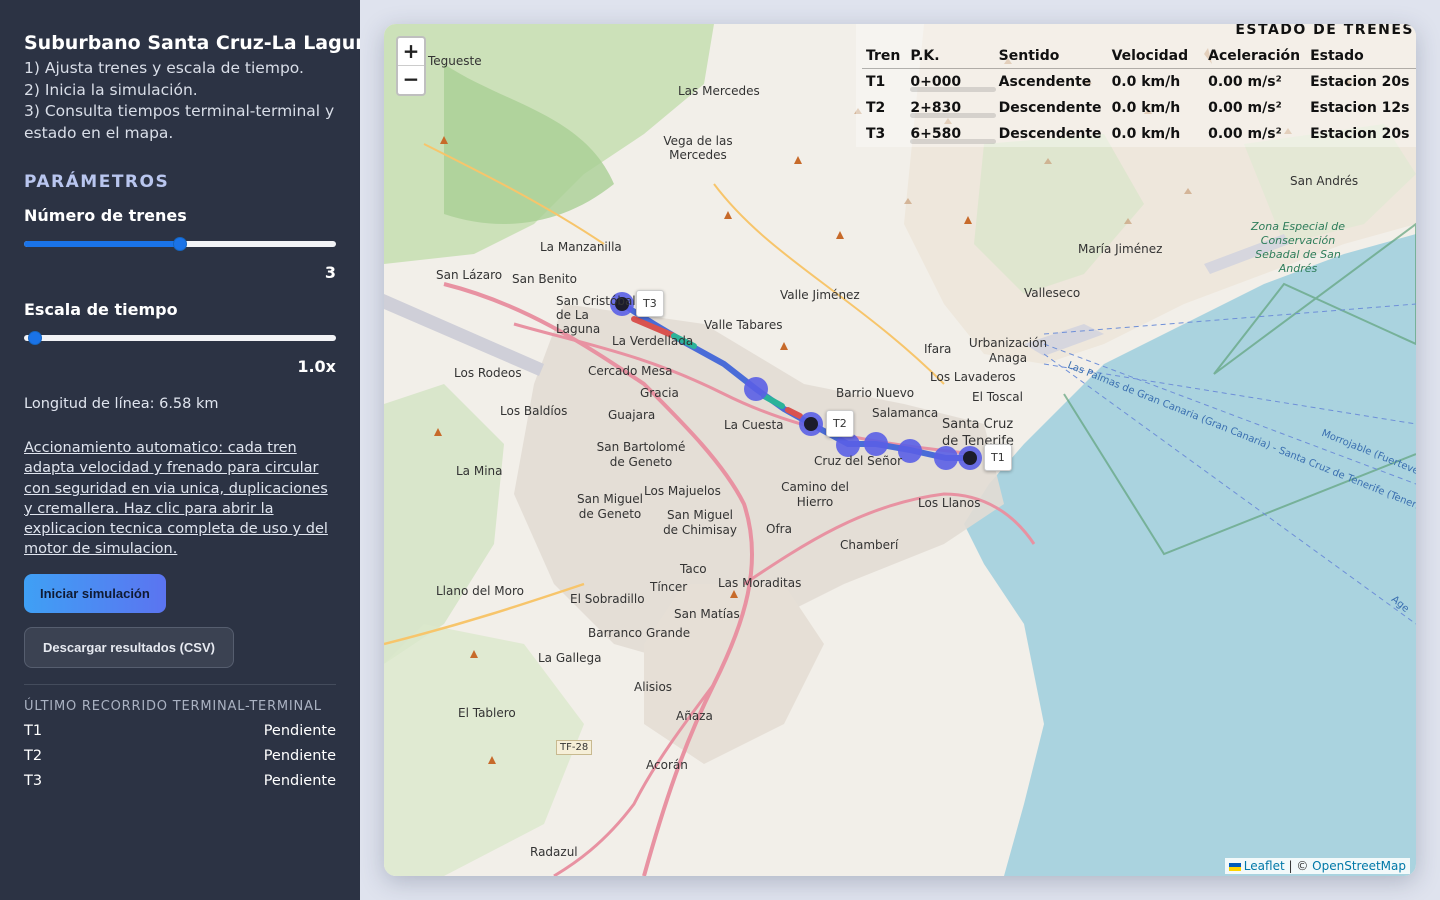  I want to click on place-label: Cruz del Señor, so click(858, 461).